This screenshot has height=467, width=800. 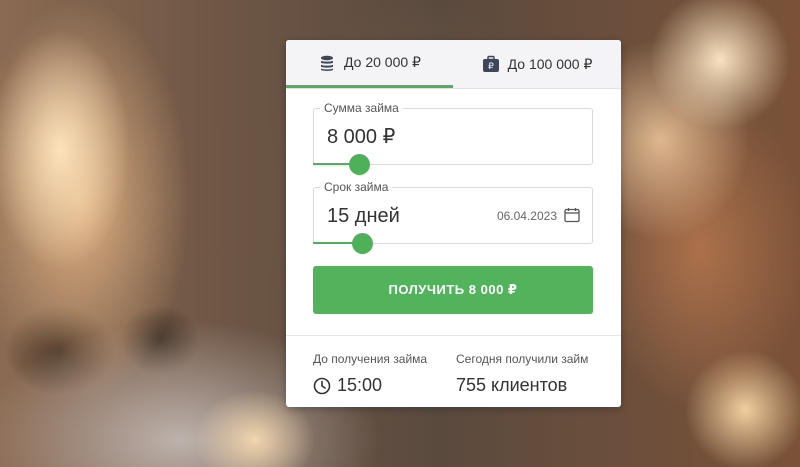 What do you see at coordinates (359, 164) in the screenshot?
I see `loan-amount-slider-thumb` at bounding box center [359, 164].